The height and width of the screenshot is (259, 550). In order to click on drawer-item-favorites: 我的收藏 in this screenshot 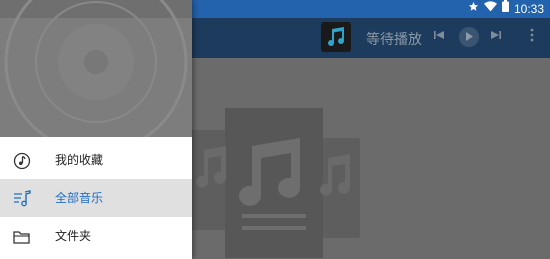, I will do `click(96, 160)`.